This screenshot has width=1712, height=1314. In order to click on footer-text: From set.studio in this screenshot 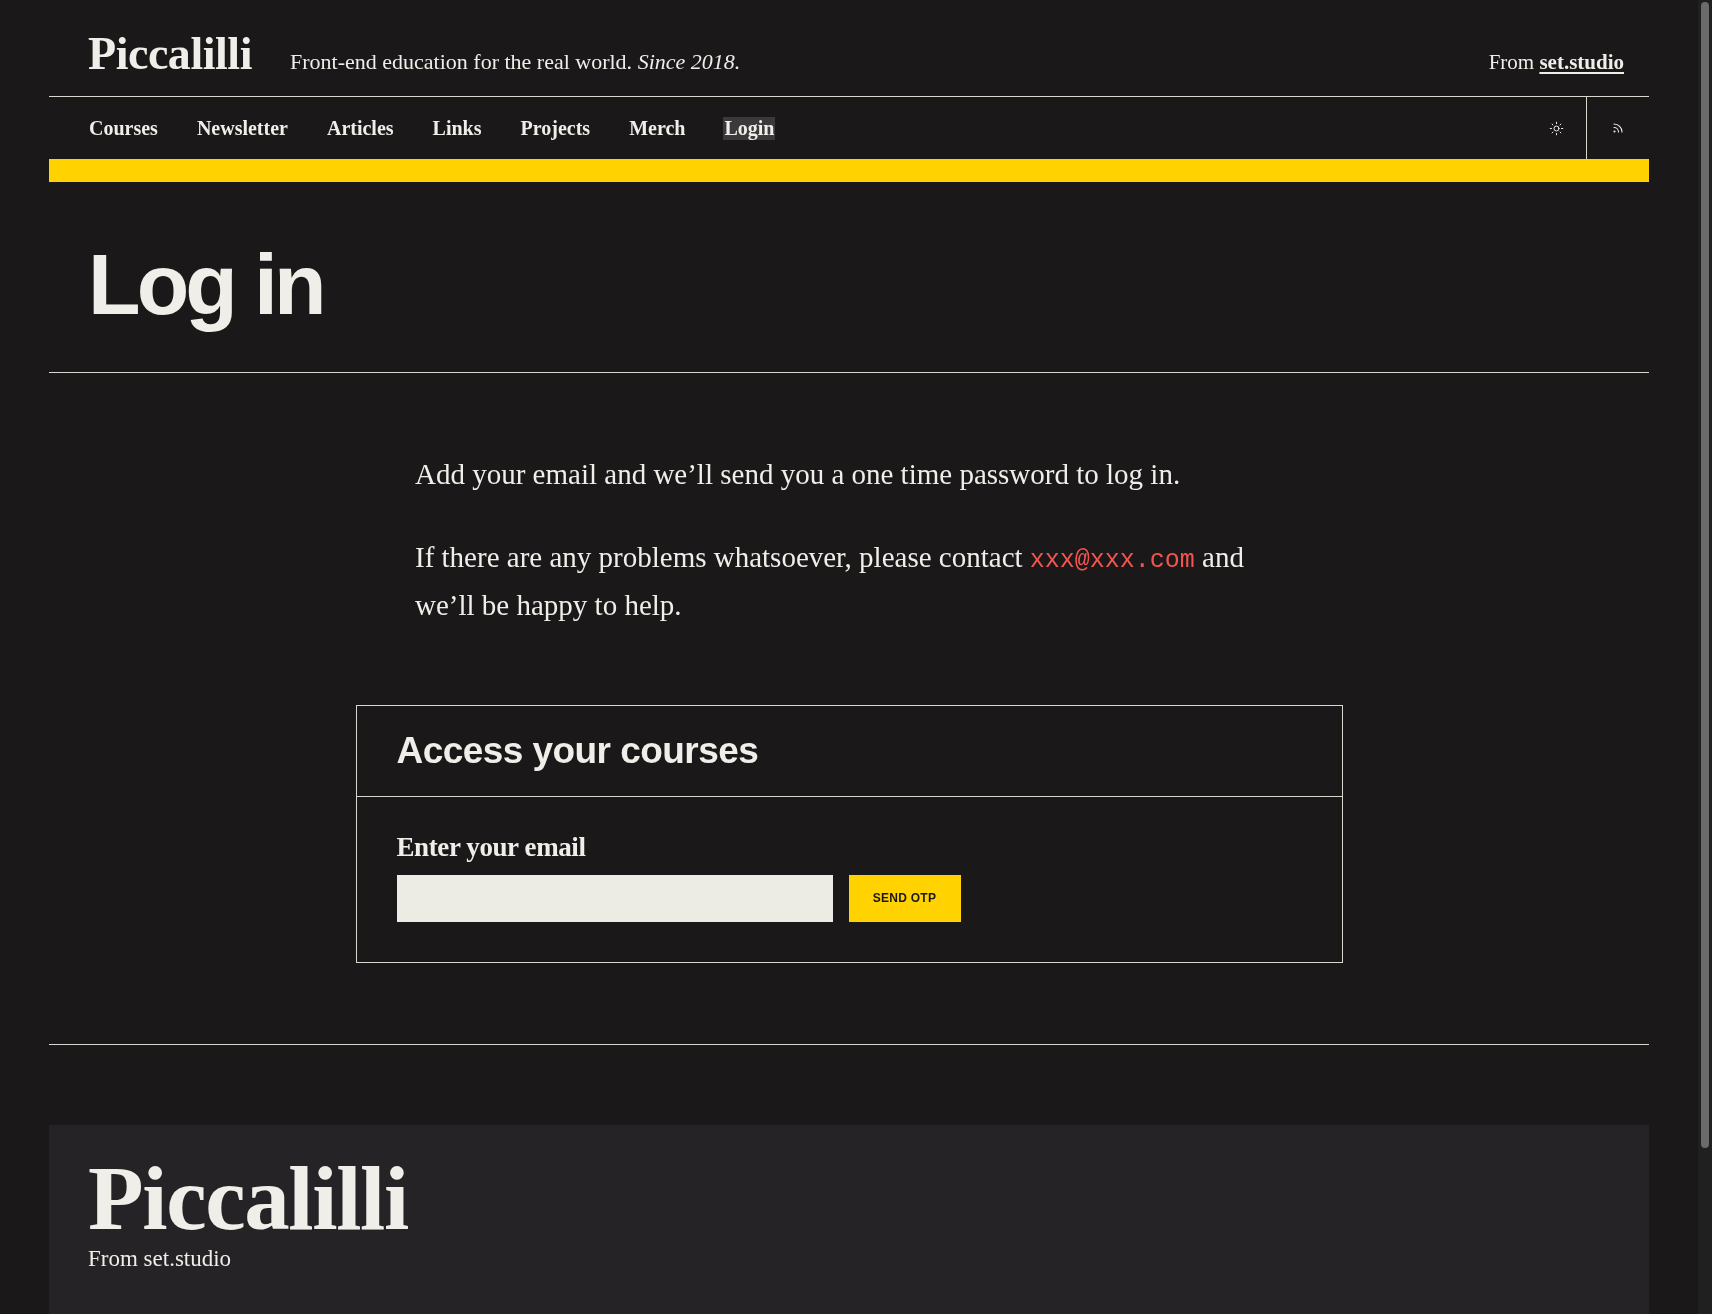, I will do `click(160, 1258)`.